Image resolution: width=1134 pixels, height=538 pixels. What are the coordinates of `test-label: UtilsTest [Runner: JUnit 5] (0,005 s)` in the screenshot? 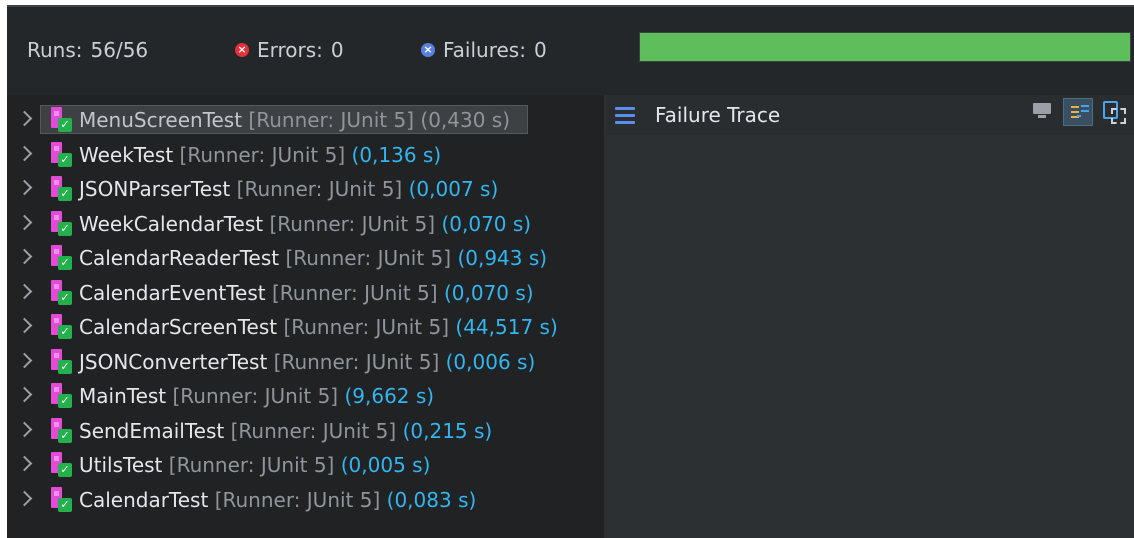 It's located at (254, 465).